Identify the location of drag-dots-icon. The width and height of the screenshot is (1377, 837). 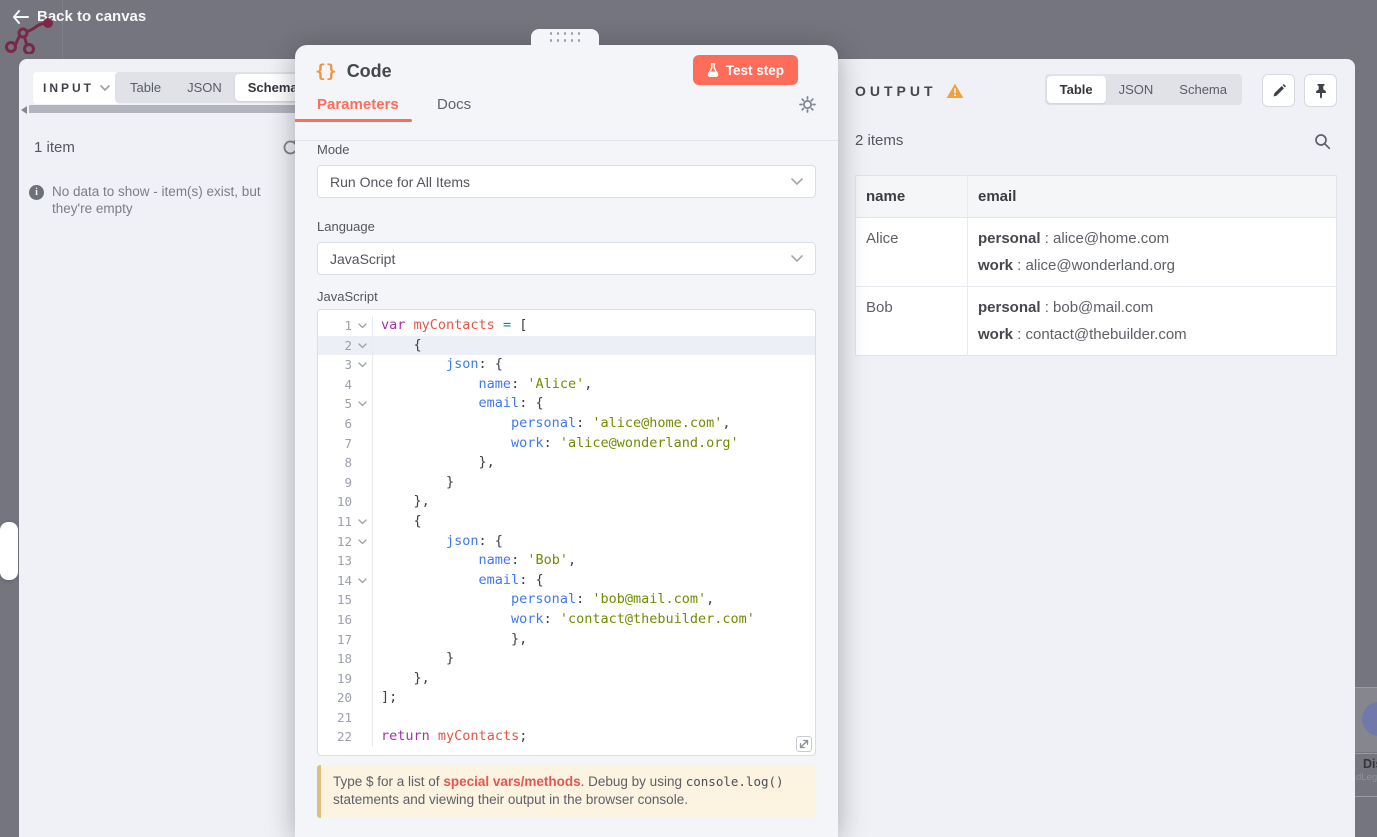
(565, 37).